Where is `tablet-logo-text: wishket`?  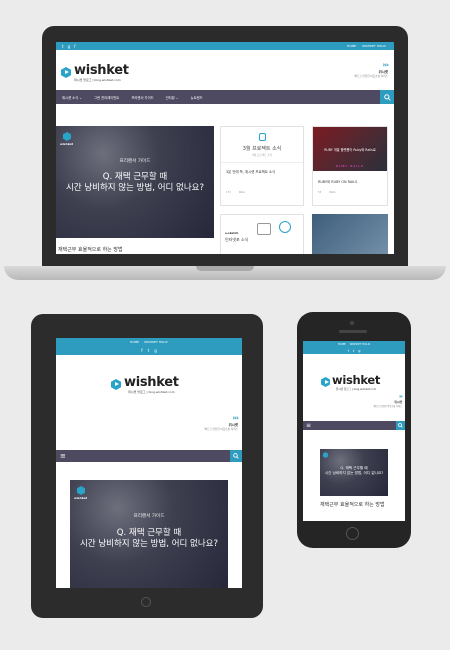 tablet-logo-text: wishket is located at coordinates (151, 382).